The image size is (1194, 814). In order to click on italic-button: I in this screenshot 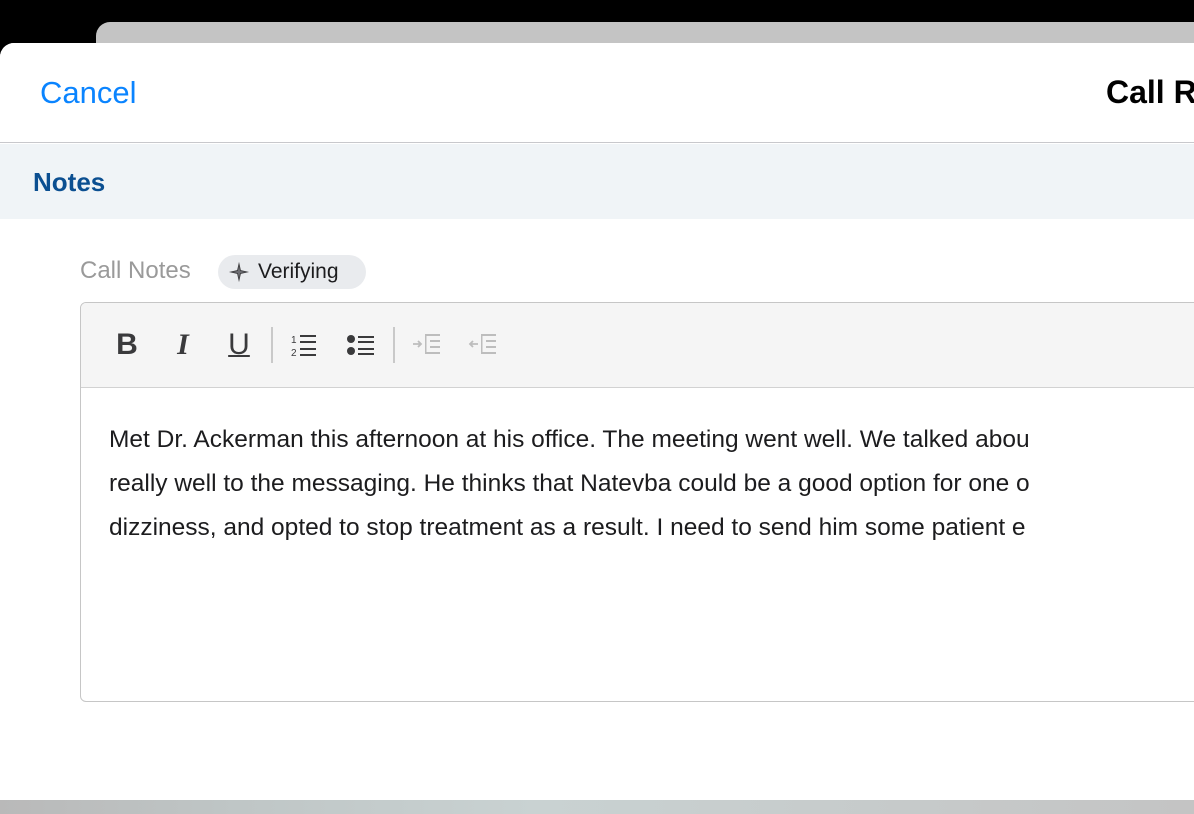, I will do `click(183, 345)`.